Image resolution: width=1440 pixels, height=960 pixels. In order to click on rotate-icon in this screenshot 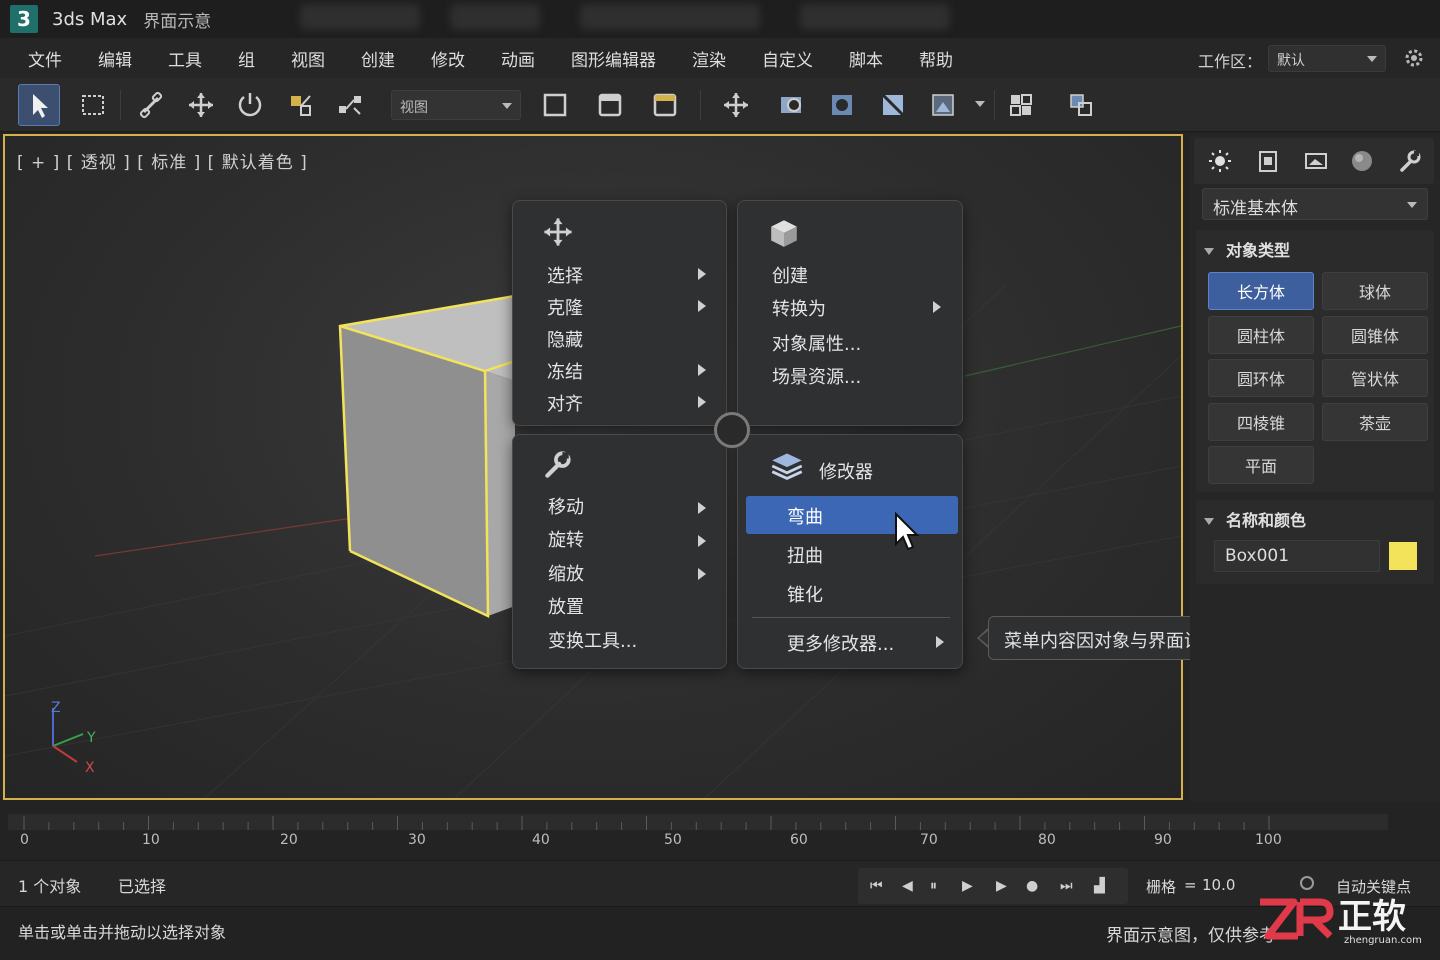, I will do `click(250, 105)`.